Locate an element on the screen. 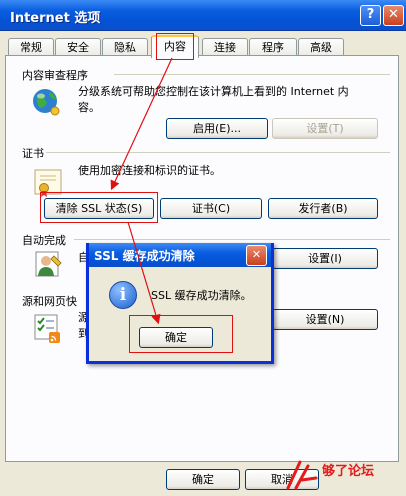 The image size is (406, 496). feeds-title: 源和网页快 is located at coordinates (49, 301).